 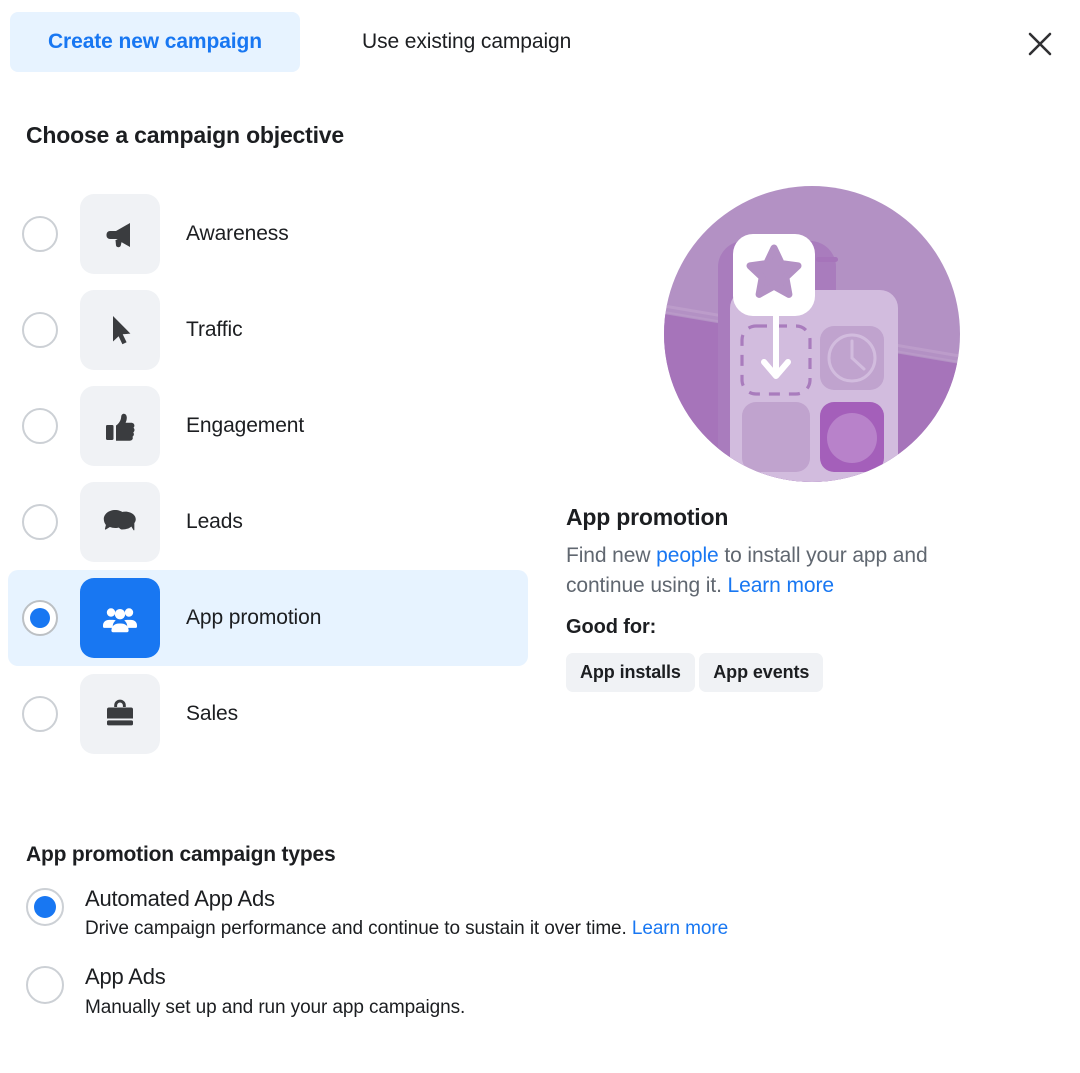 I want to click on shopping-bag-icon, so click(x=120, y=712).